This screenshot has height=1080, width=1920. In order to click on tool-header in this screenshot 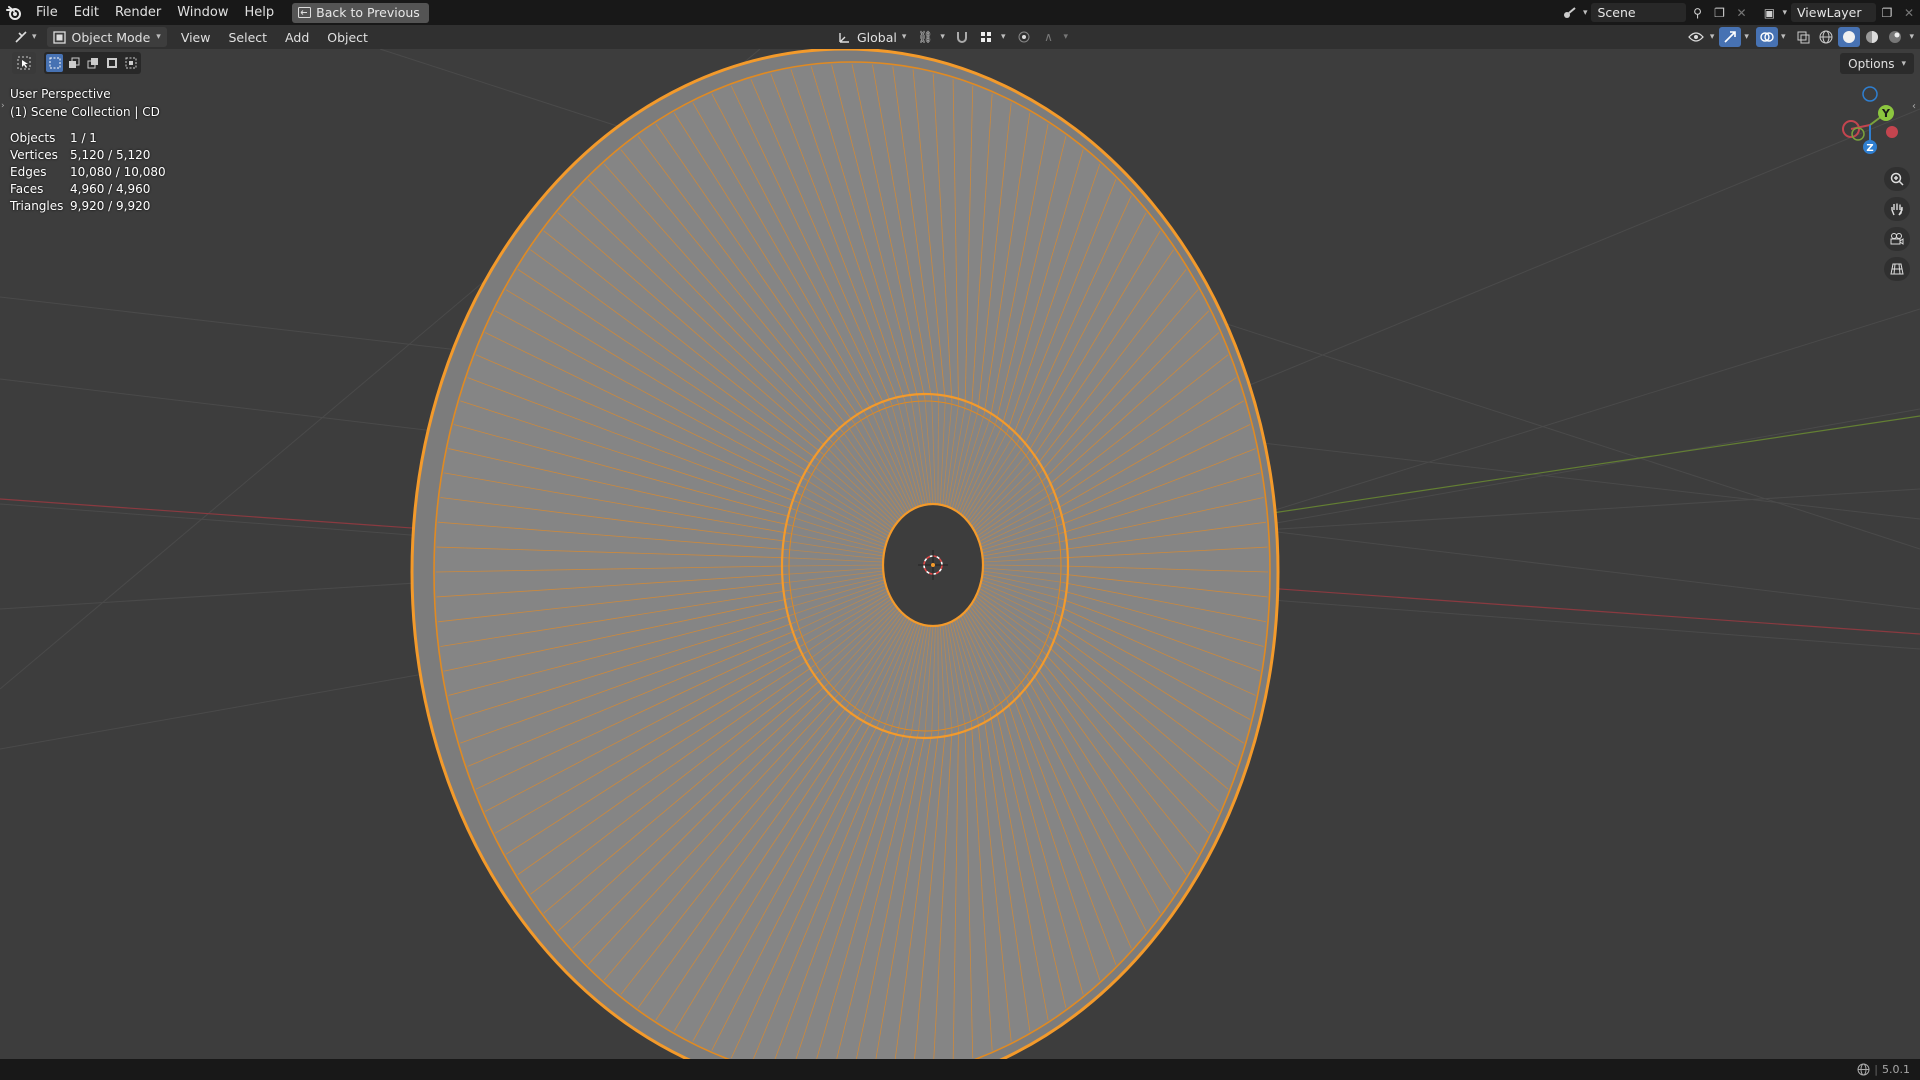, I will do `click(70, 63)`.